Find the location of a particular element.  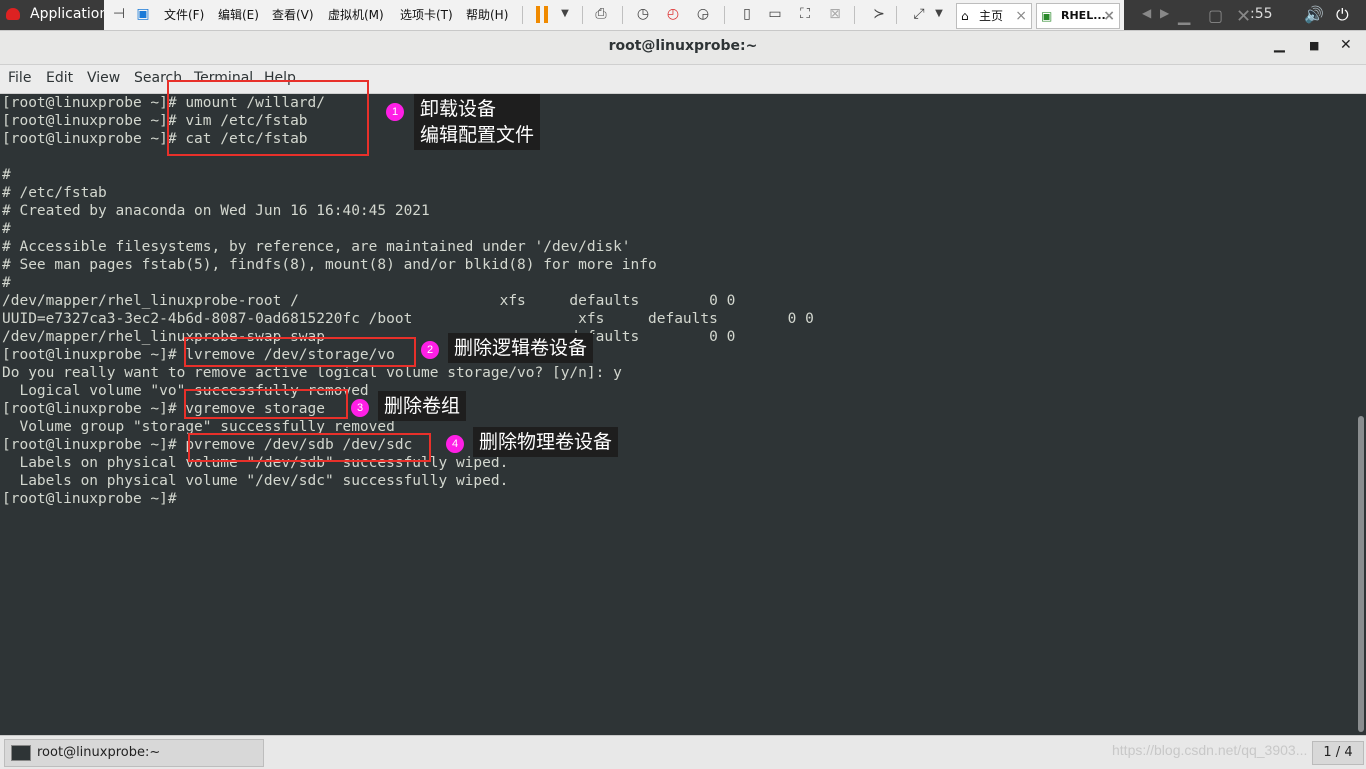

step-badge-1: 1 is located at coordinates (395, 112).